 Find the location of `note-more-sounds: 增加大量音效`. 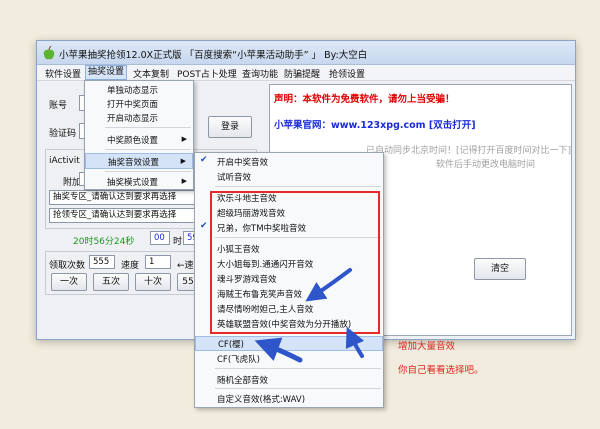

note-more-sounds: 增加大量音效 is located at coordinates (427, 346).